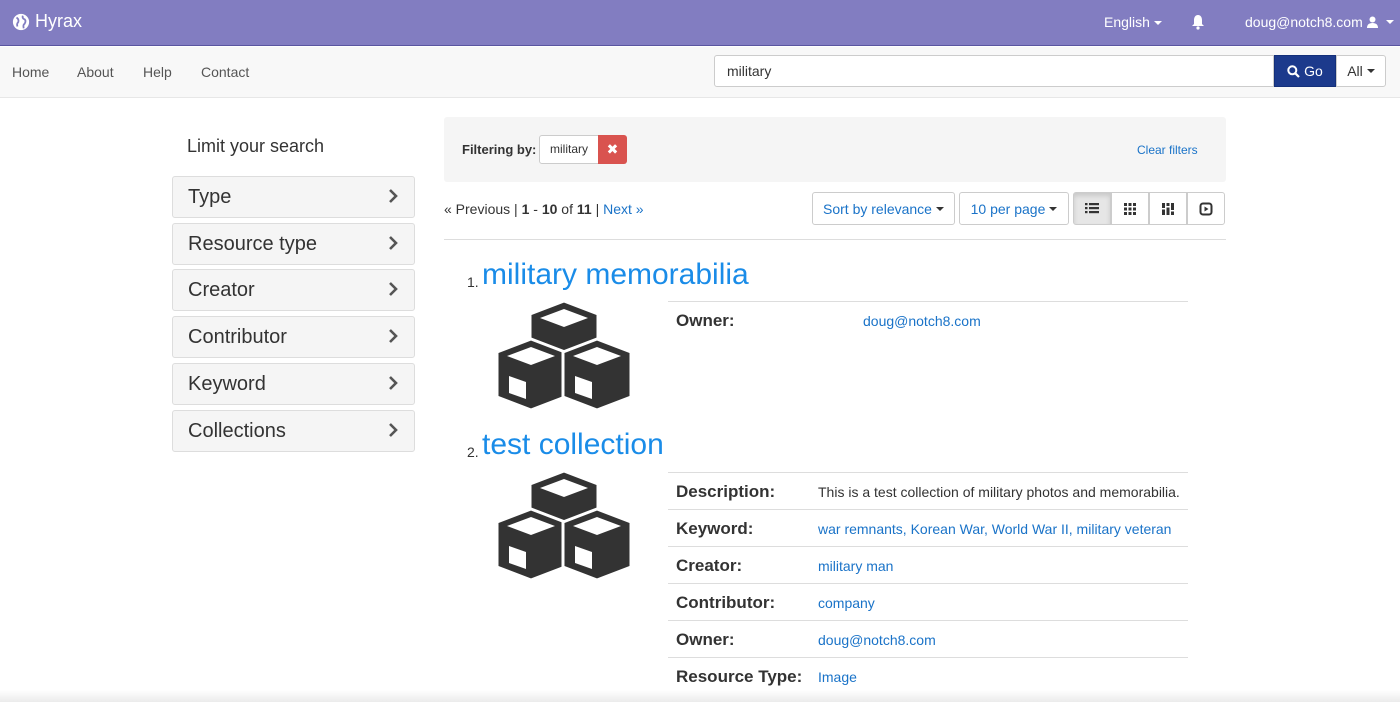 This screenshot has width=1400, height=702. I want to click on remove-filter-button: ✖, so click(612, 149).